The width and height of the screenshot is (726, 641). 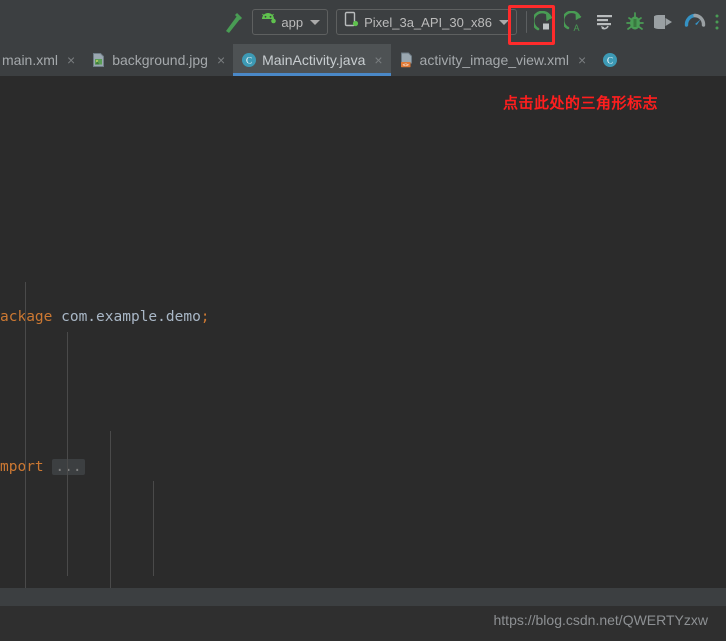 I want to click on code-line: ackage com.example.demo;, so click(x=105, y=317).